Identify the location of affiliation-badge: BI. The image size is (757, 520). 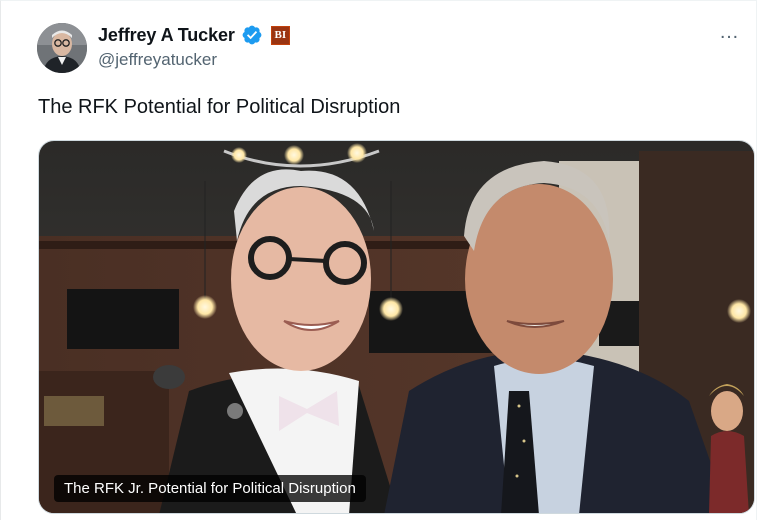
(280, 35).